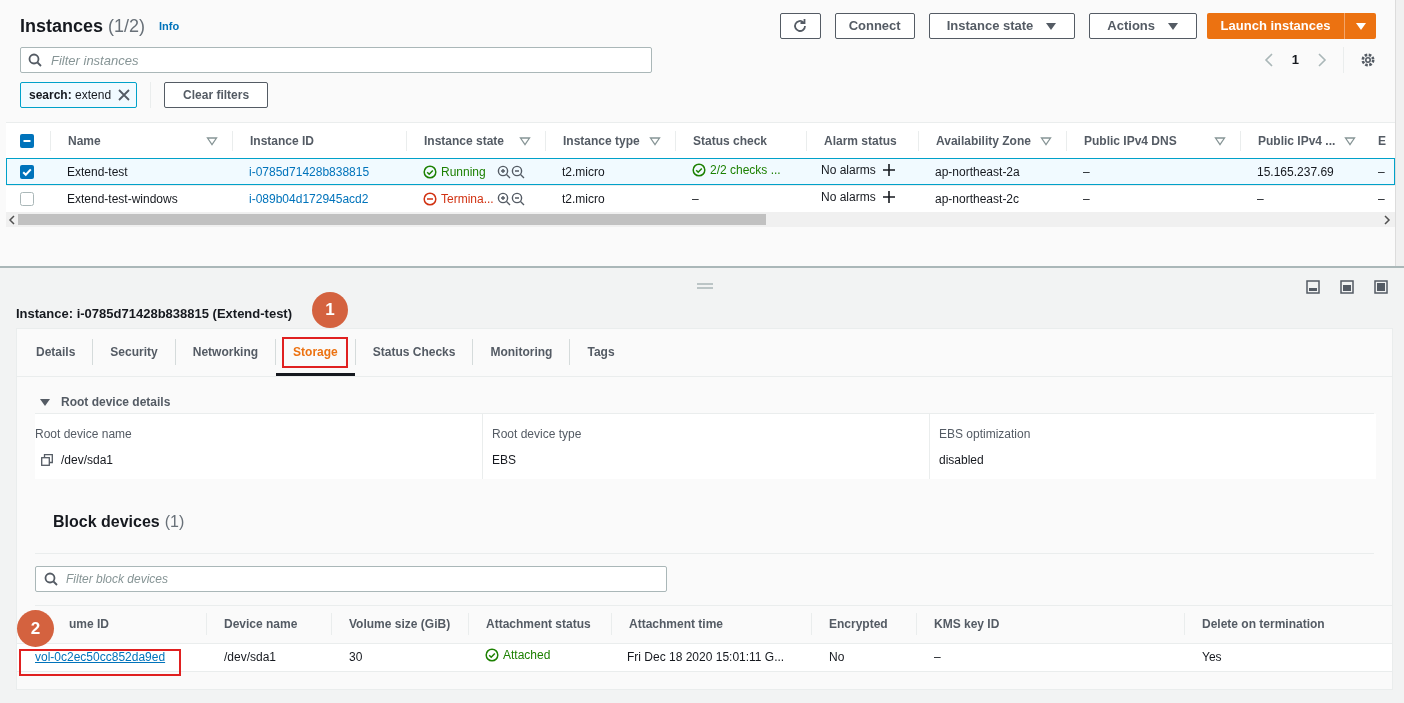 This screenshot has height=703, width=1404. I want to click on field-label: Root device name, so click(84, 434).